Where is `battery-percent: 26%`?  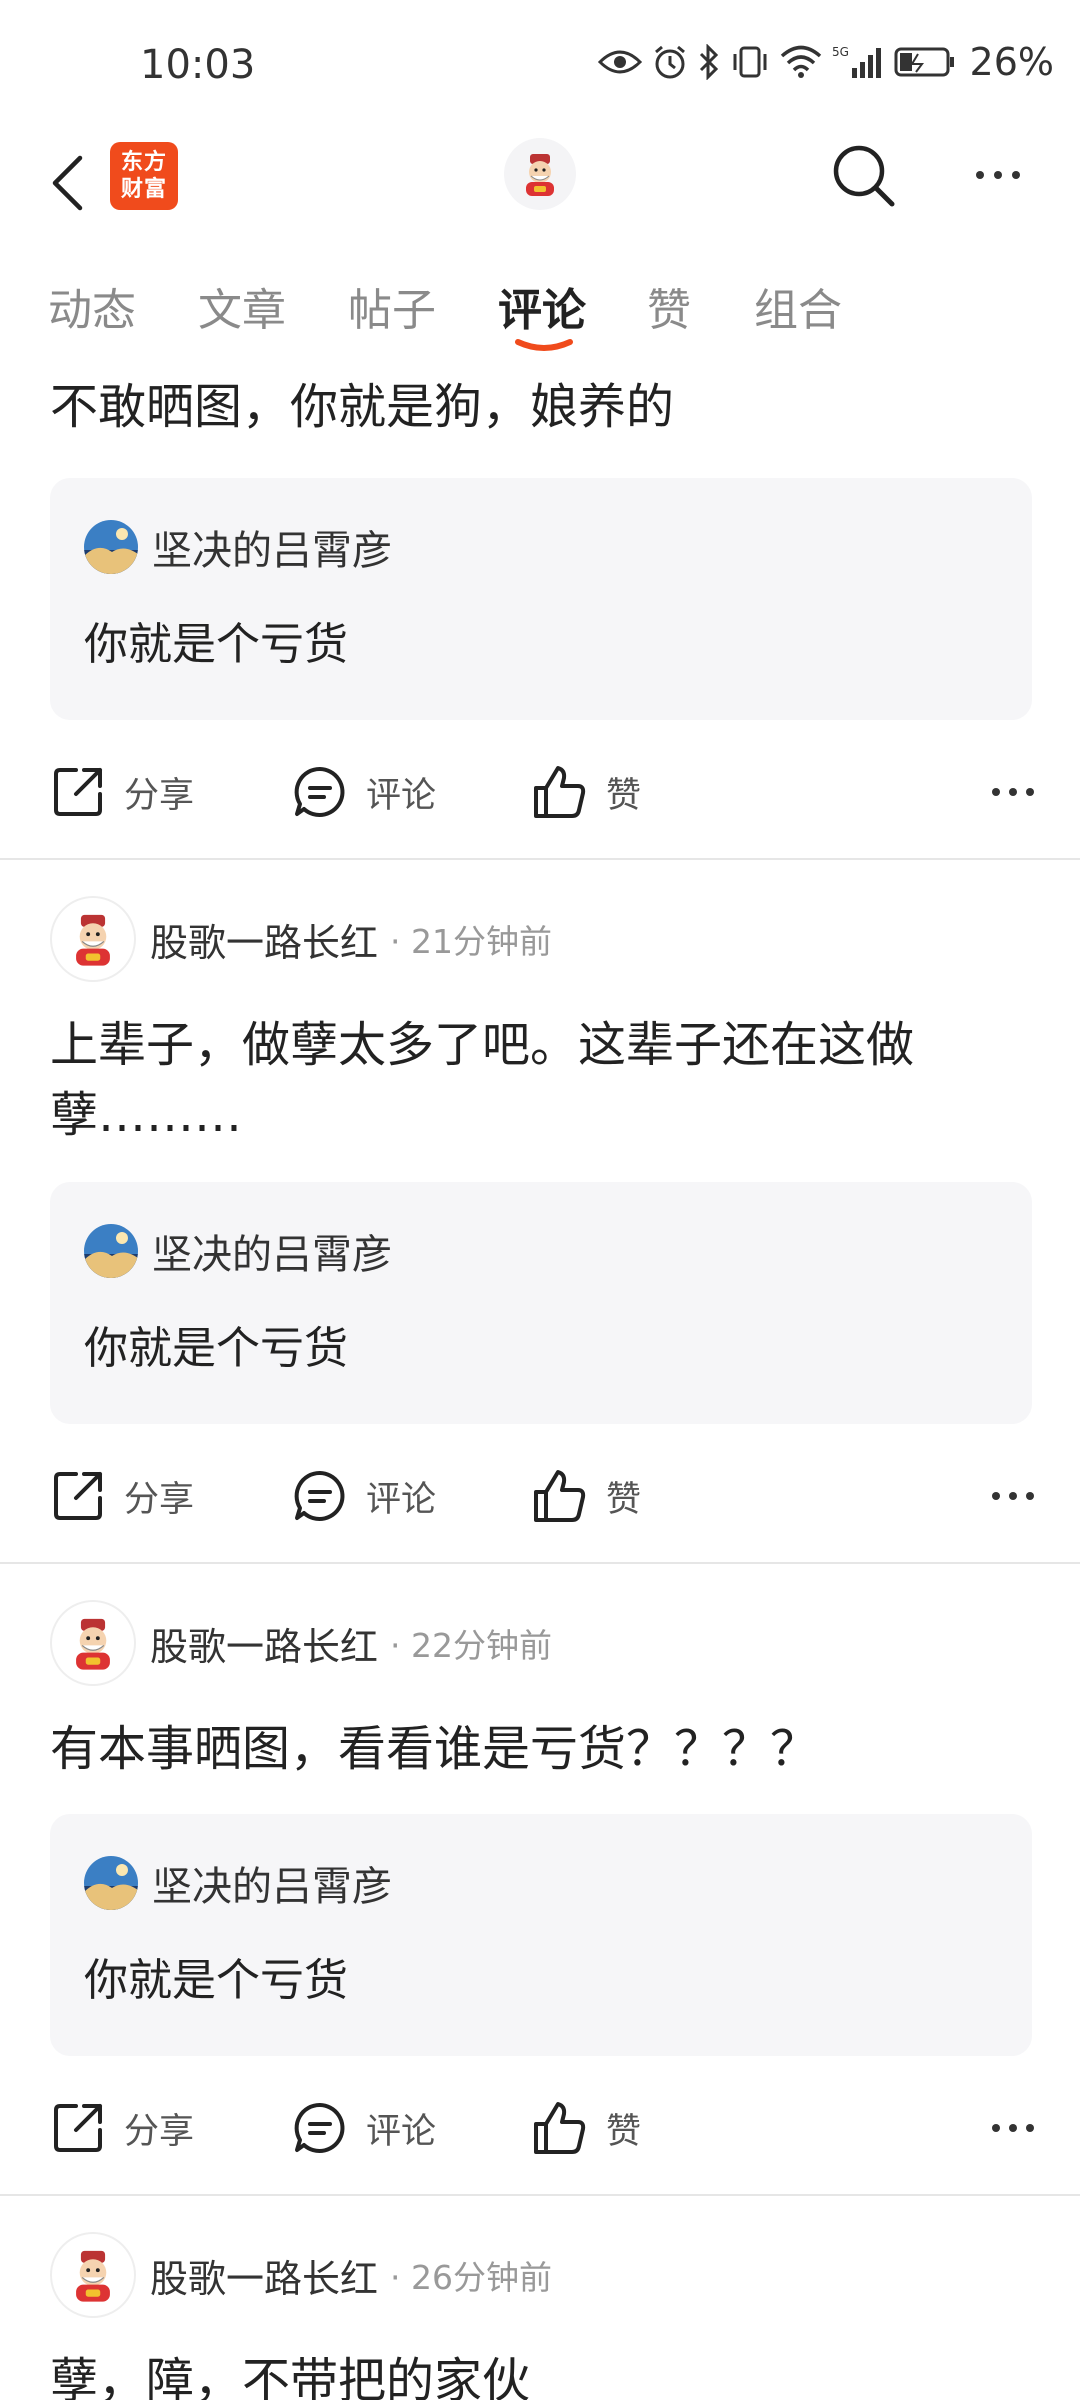
battery-percent: 26% is located at coordinates (1011, 62).